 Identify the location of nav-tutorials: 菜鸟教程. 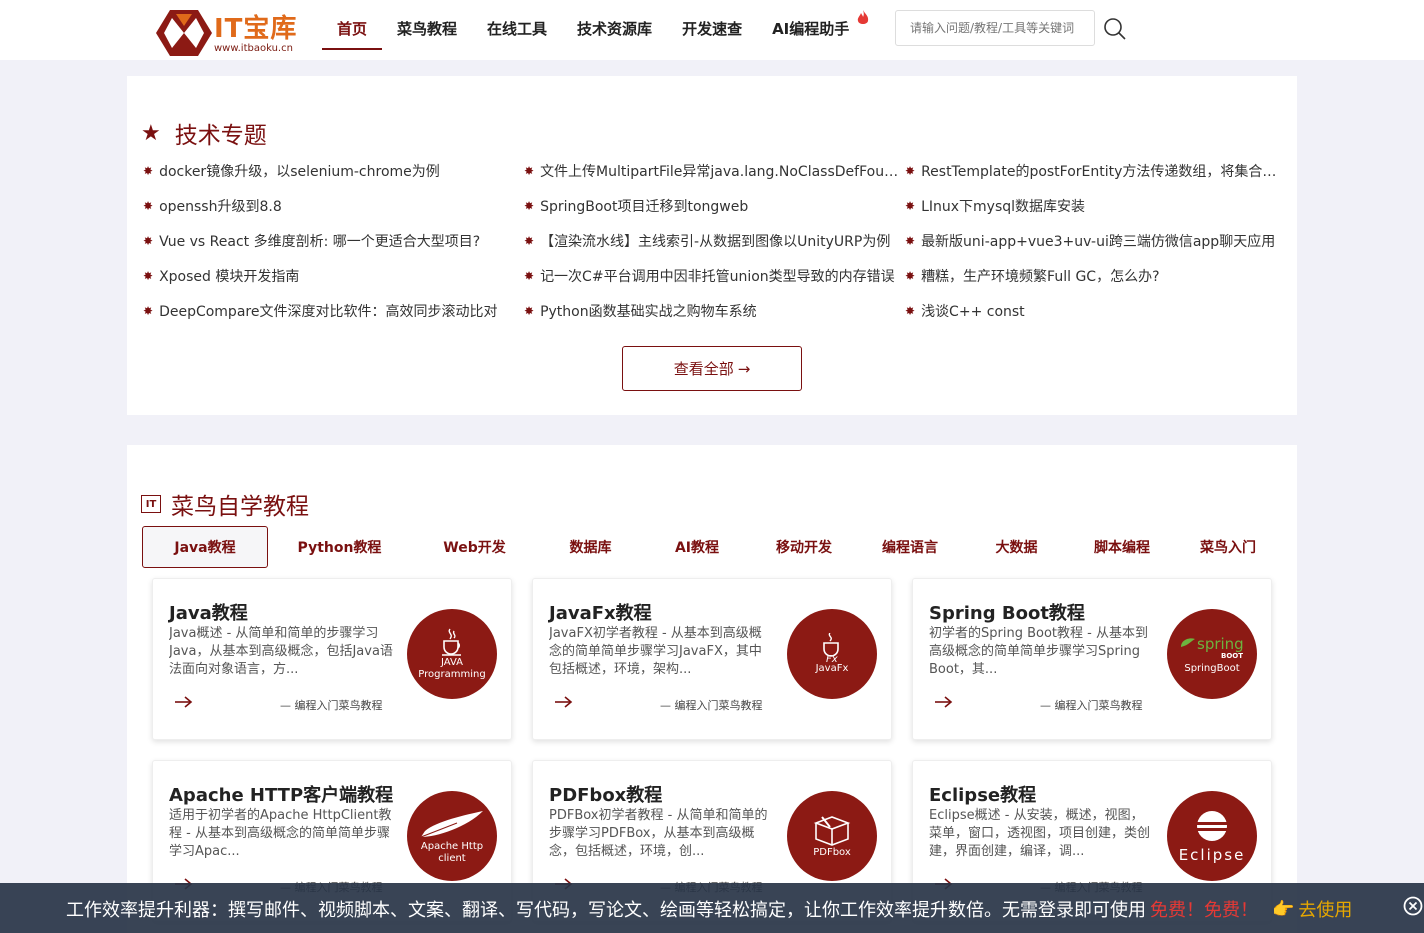
(427, 30).